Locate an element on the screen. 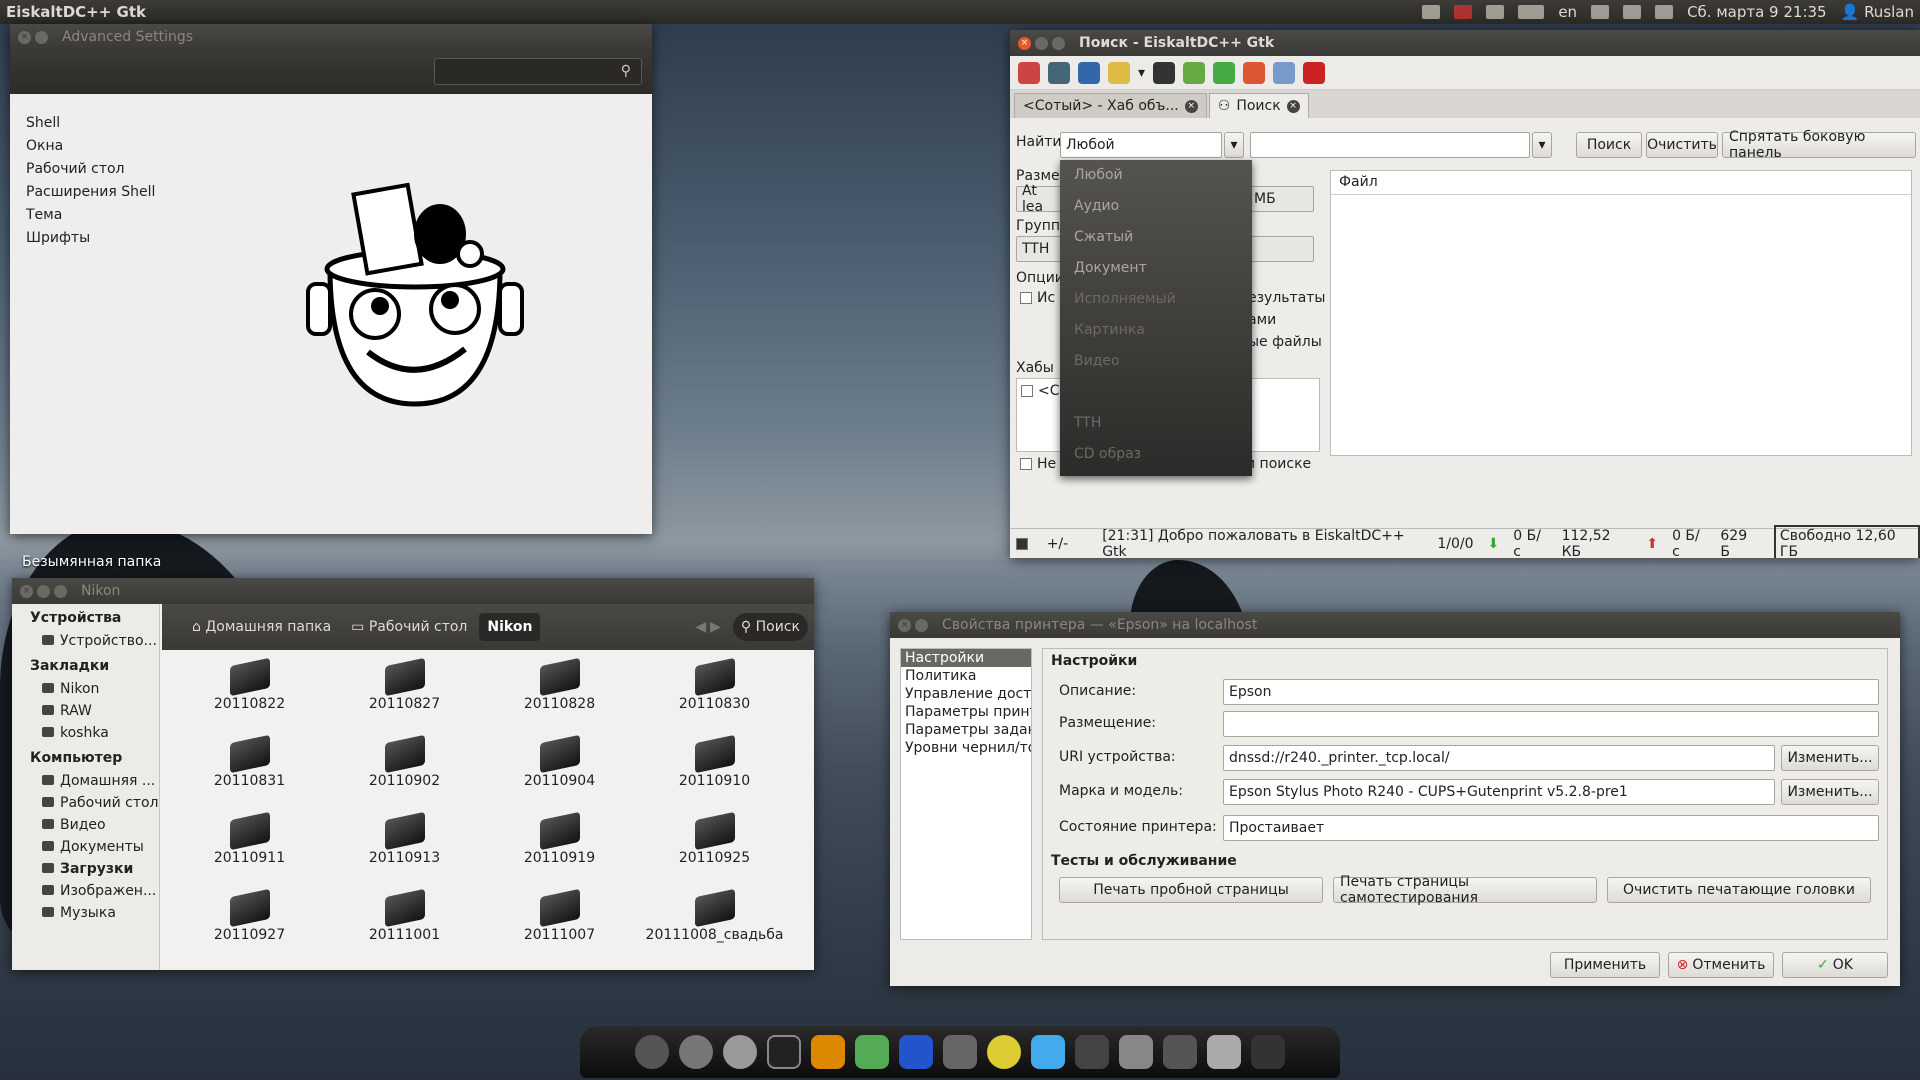 This screenshot has width=1920, height=1080. menu-item-cd-image: CD образ is located at coordinates (1156, 454).